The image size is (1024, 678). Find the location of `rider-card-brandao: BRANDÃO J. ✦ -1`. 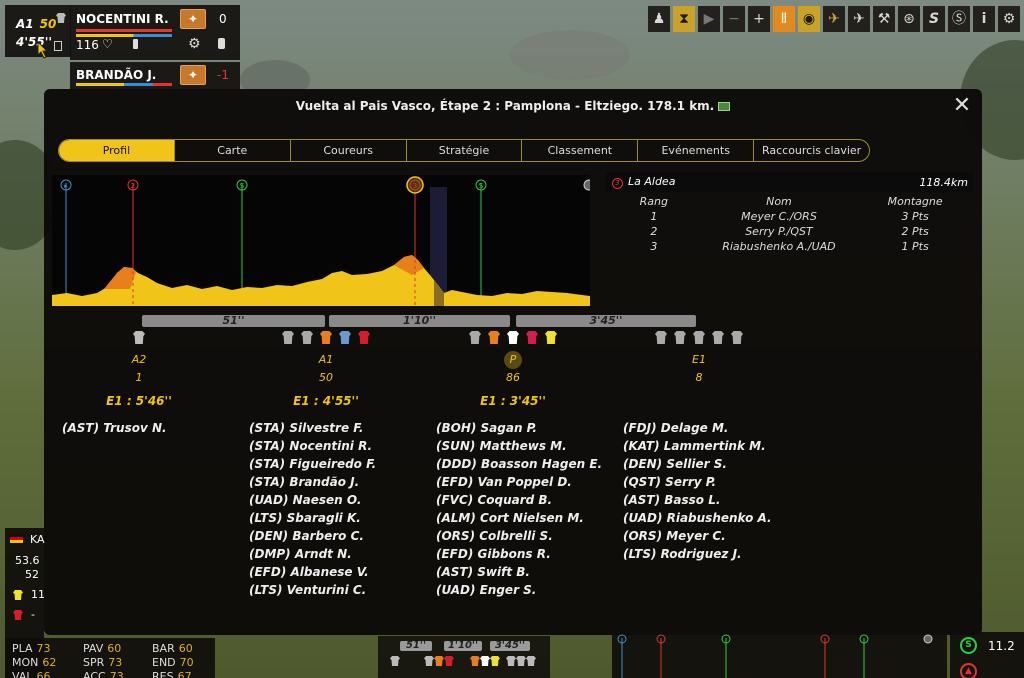

rider-card-brandao: BRANDÃO J. ✦ -1 is located at coordinates (155, 76).